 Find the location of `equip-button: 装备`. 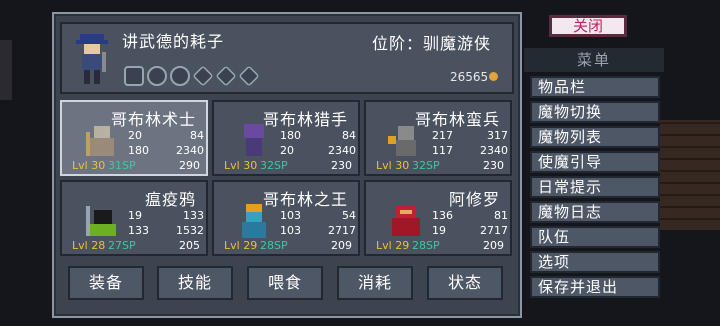

equip-button: 装备 is located at coordinates (106, 283).